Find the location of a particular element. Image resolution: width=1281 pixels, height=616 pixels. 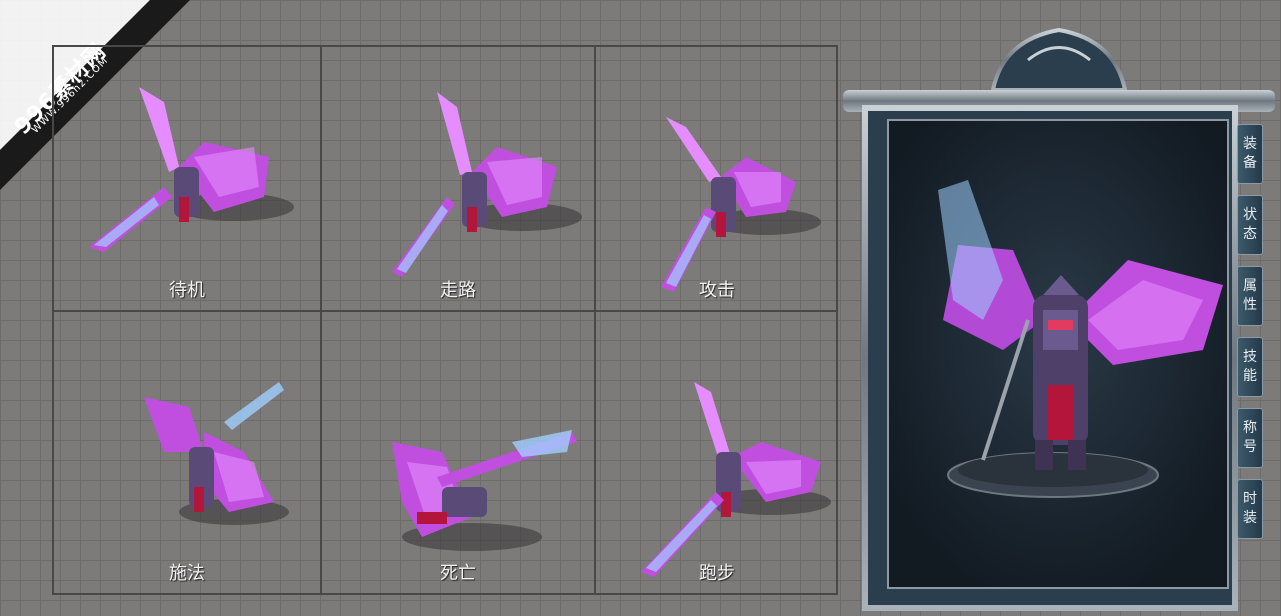

animation-label-run: 跑步 is located at coordinates (717, 573).